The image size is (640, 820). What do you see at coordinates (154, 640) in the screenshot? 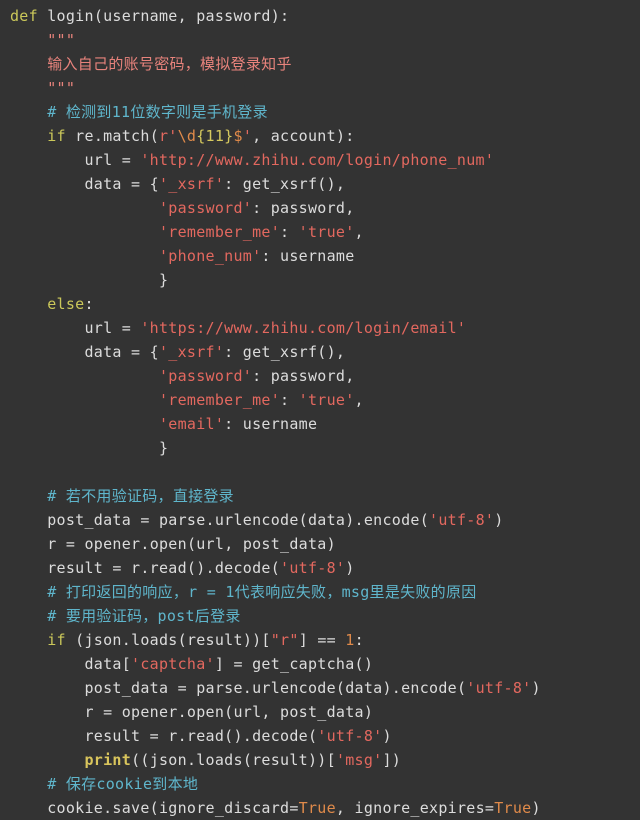
I see `code-token-plain: loads` at bounding box center [154, 640].